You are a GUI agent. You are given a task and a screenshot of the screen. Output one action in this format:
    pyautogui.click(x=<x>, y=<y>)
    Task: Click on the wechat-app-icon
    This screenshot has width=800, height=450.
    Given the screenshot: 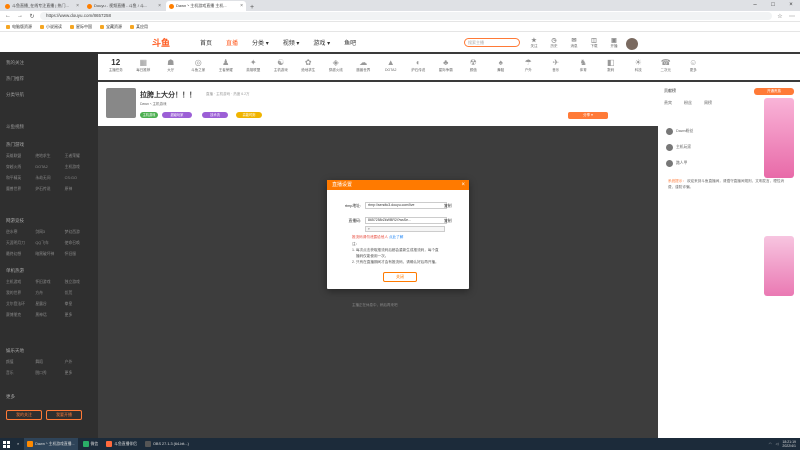 What is the action you would take?
    pyautogui.click(x=85, y=444)
    